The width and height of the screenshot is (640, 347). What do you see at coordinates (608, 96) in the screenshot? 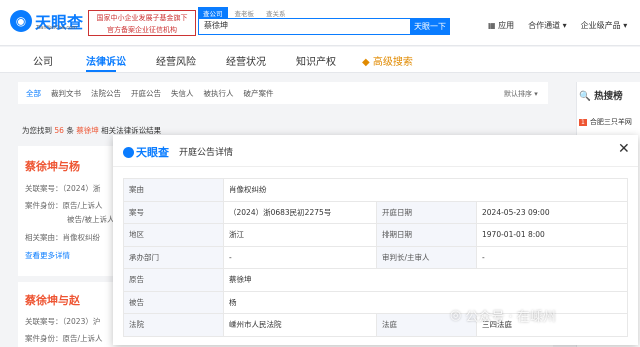
I see `hot-title-text: 热搜榜` at bounding box center [608, 96].